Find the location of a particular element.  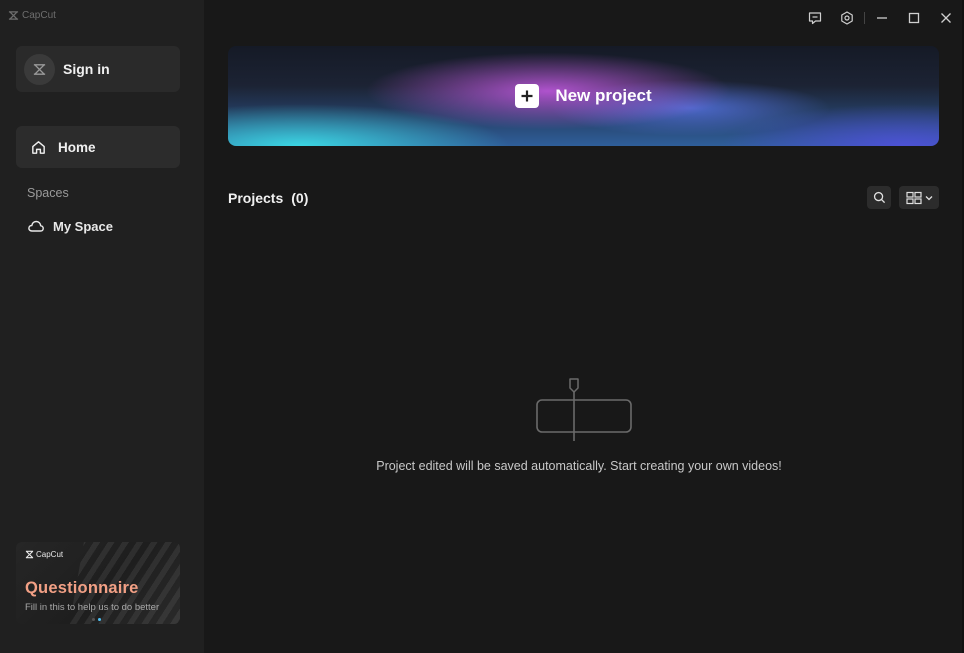

view-mode-dropdown is located at coordinates (919, 197).